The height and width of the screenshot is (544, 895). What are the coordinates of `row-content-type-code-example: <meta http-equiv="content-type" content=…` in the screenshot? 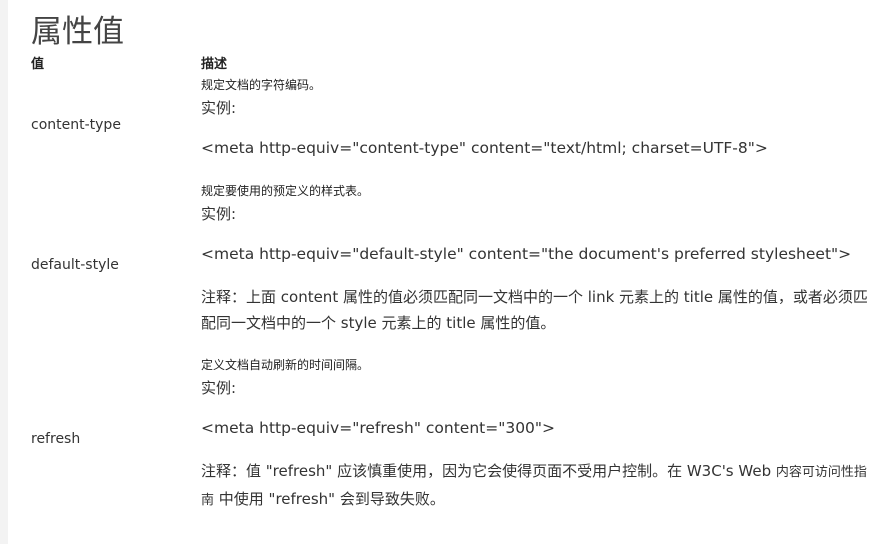 It's located at (484, 148).